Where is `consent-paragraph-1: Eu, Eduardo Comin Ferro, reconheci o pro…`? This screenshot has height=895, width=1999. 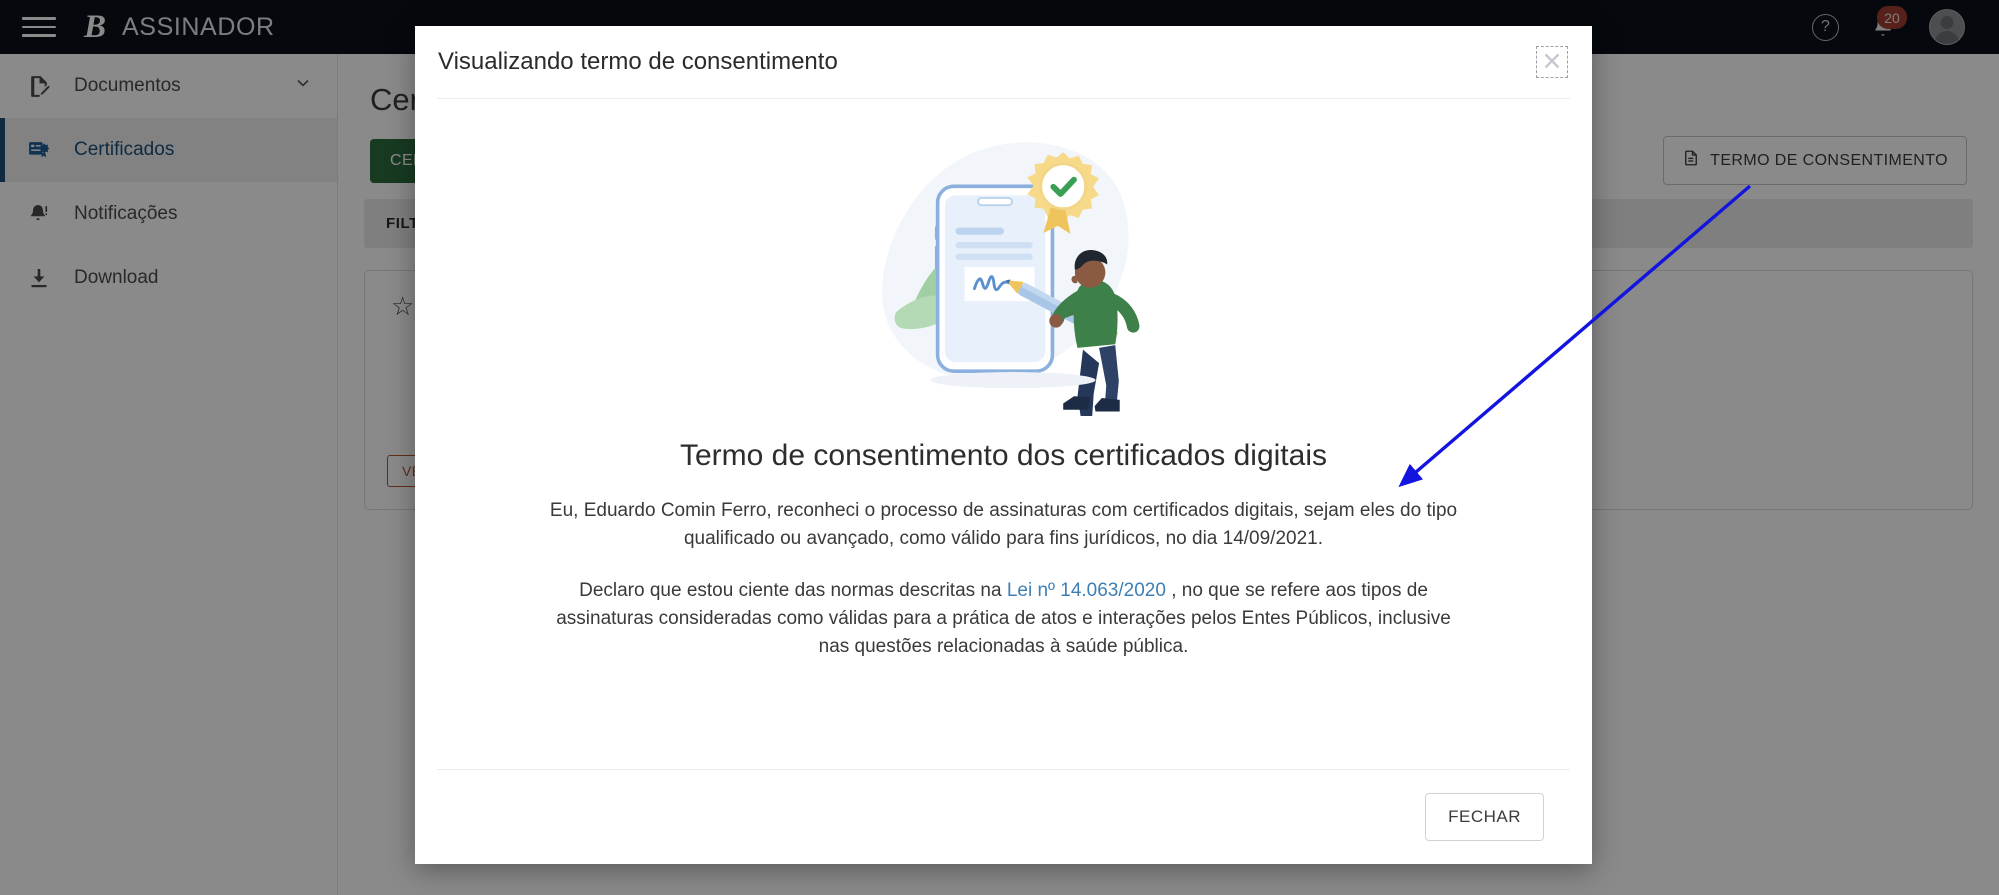
consent-paragraph-1: Eu, Eduardo Comin Ferro, reconheci o pro… is located at coordinates (1003, 524).